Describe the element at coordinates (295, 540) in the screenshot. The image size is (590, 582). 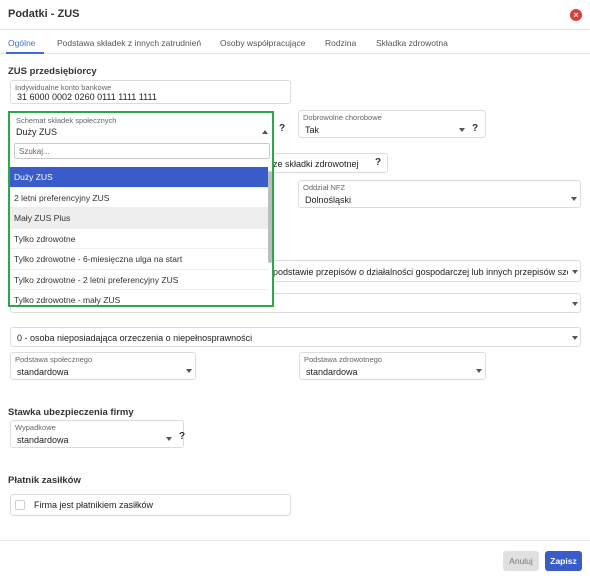
I see `footer-divider` at that location.